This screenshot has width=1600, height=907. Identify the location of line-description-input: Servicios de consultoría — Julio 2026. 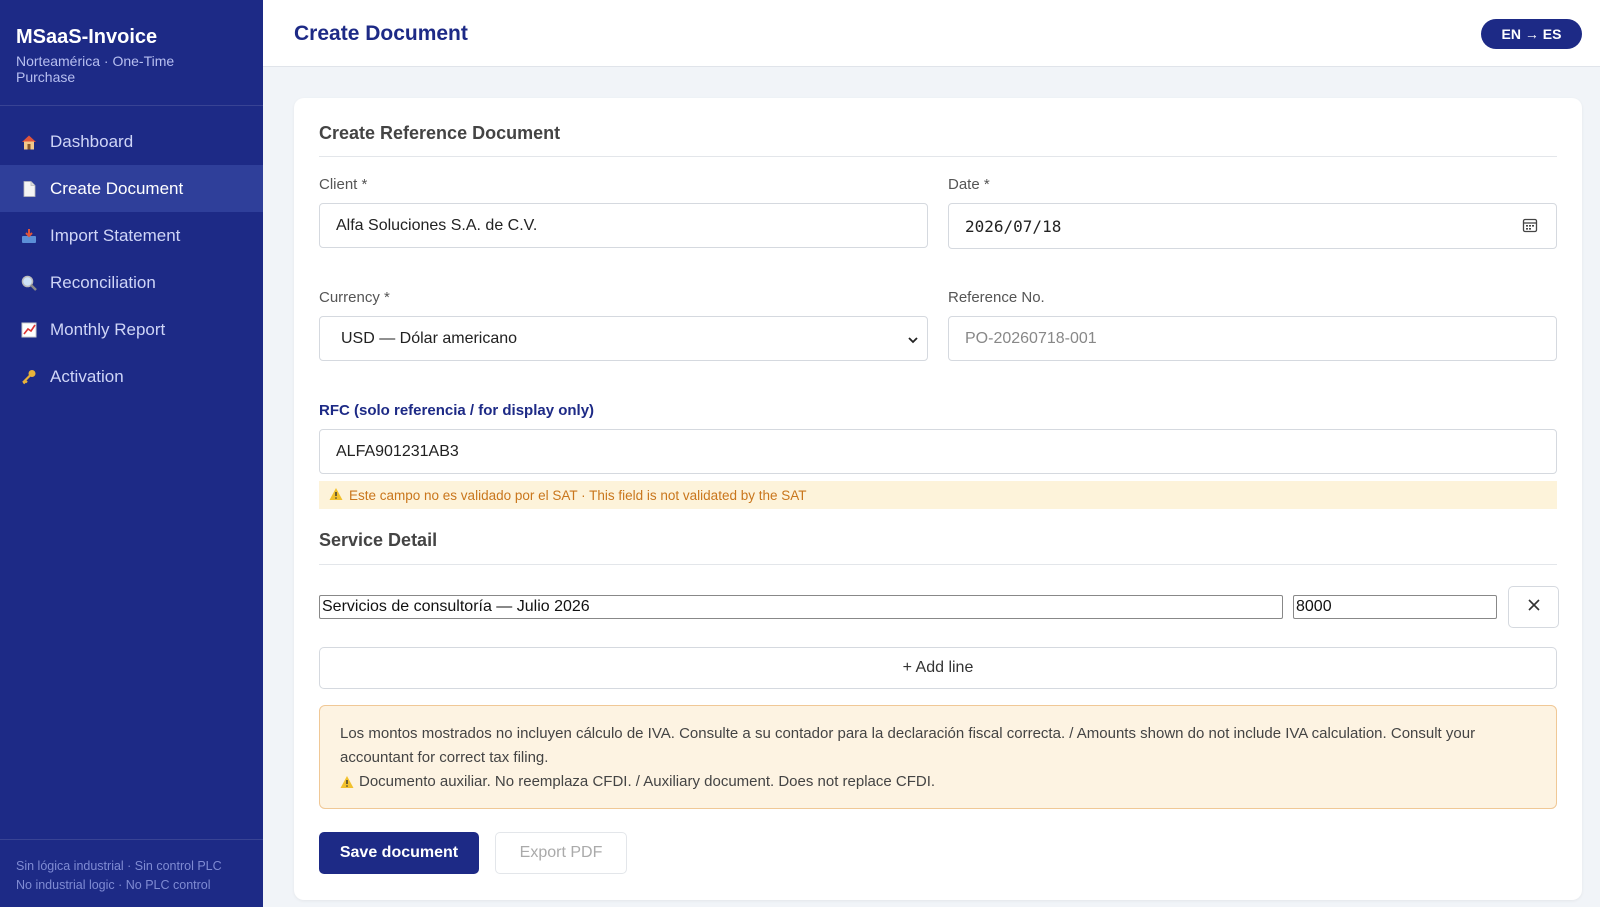
(801, 607).